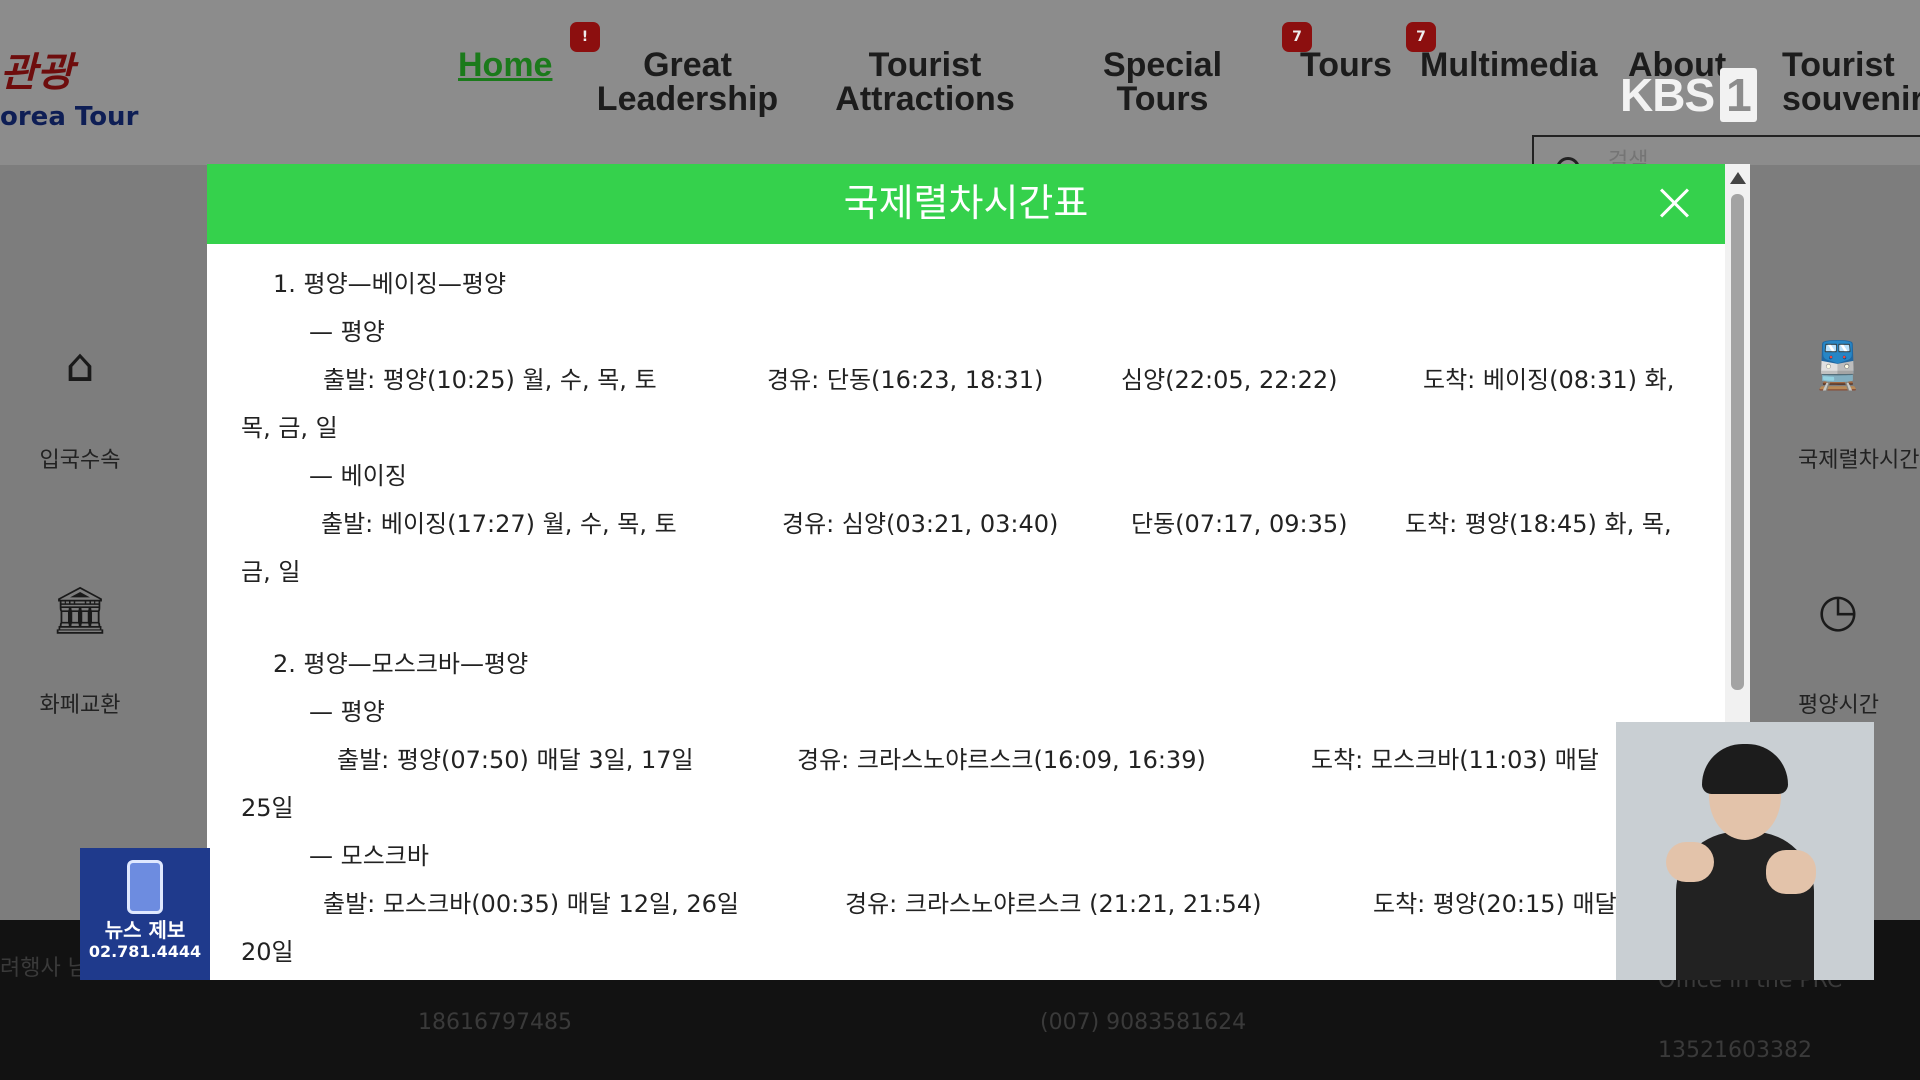 This screenshot has width=1920, height=1080. What do you see at coordinates (1738, 178) in the screenshot?
I see `scroll-up-arrow-icon` at bounding box center [1738, 178].